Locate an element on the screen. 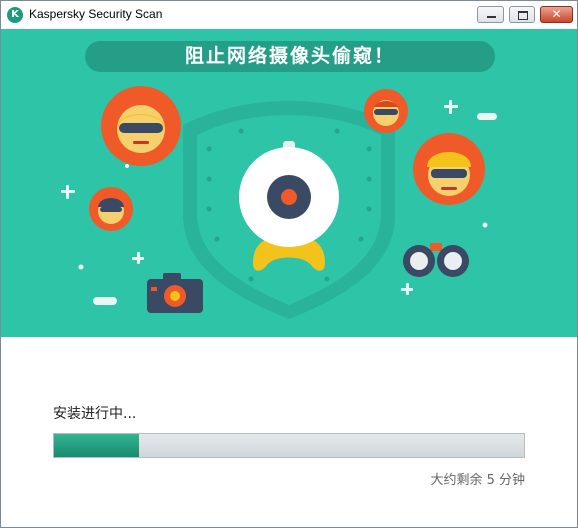 The image size is (578, 528). slogan-banner: 阻止网络摄像头偷窥！ is located at coordinates (290, 56).